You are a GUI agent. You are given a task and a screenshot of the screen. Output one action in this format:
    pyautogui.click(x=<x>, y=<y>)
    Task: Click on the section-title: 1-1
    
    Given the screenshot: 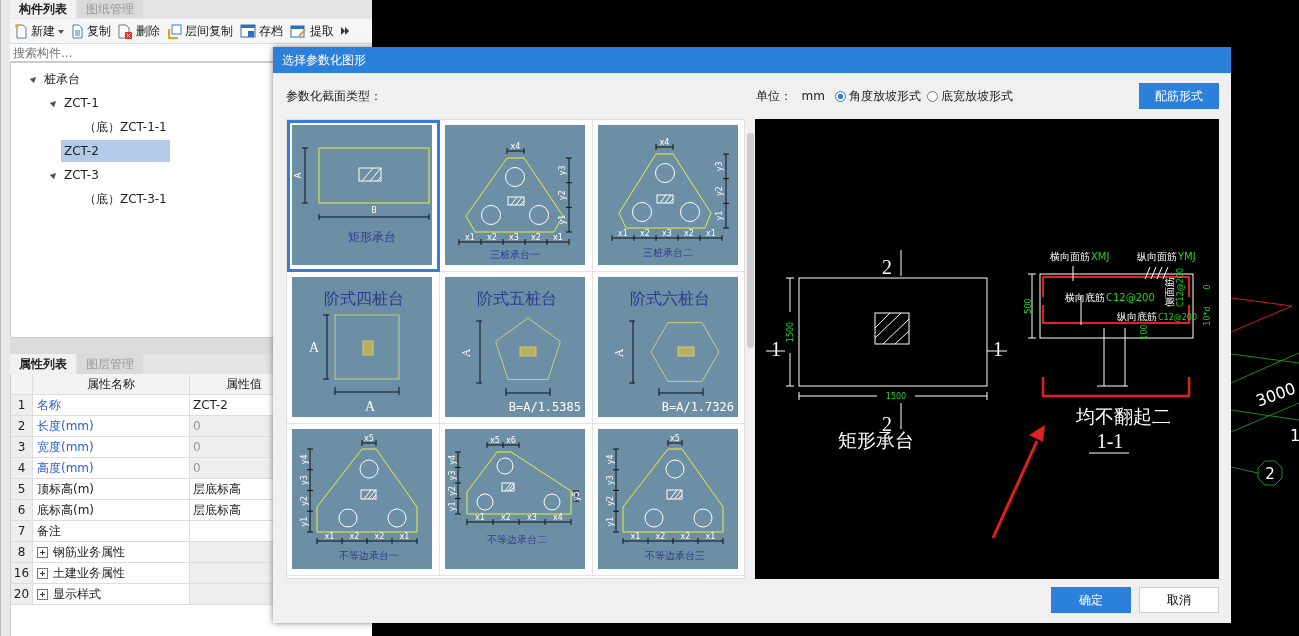 What is the action you would take?
    pyautogui.click(x=1110, y=441)
    